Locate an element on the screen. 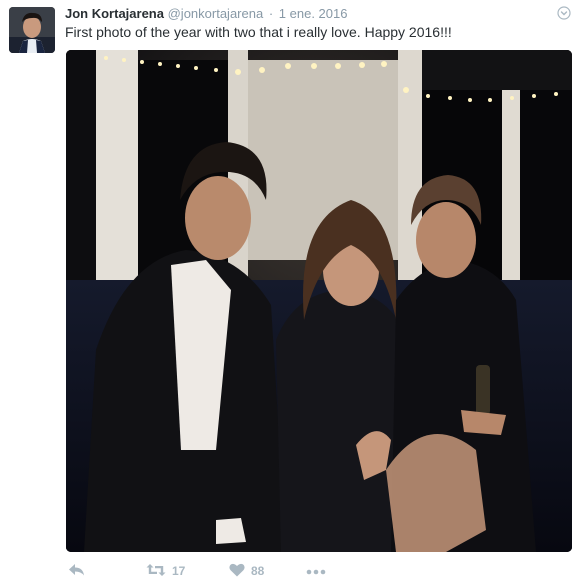 Image resolution: width=583 pixels, height=587 pixels. tweet-actions: 17 88 is located at coordinates (319, 571).